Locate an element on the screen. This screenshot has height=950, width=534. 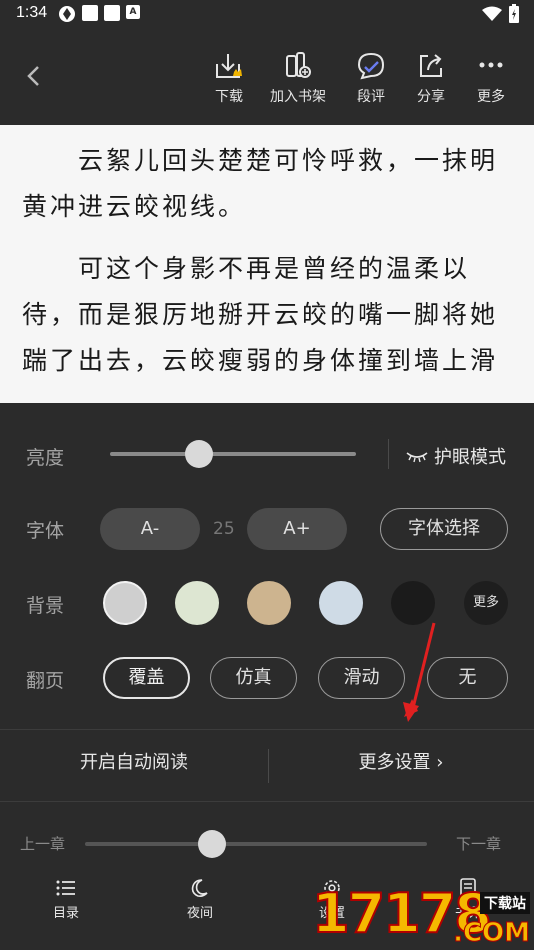
notification-letter-icon: A is located at coordinates (133, 12).